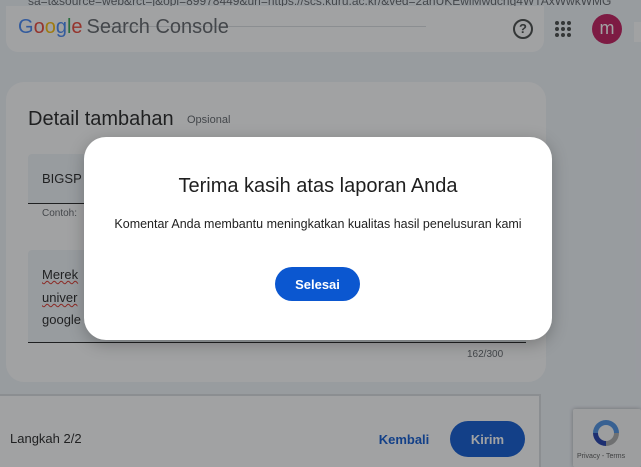  What do you see at coordinates (317, 284) in the screenshot?
I see `done-button: Selesai` at bounding box center [317, 284].